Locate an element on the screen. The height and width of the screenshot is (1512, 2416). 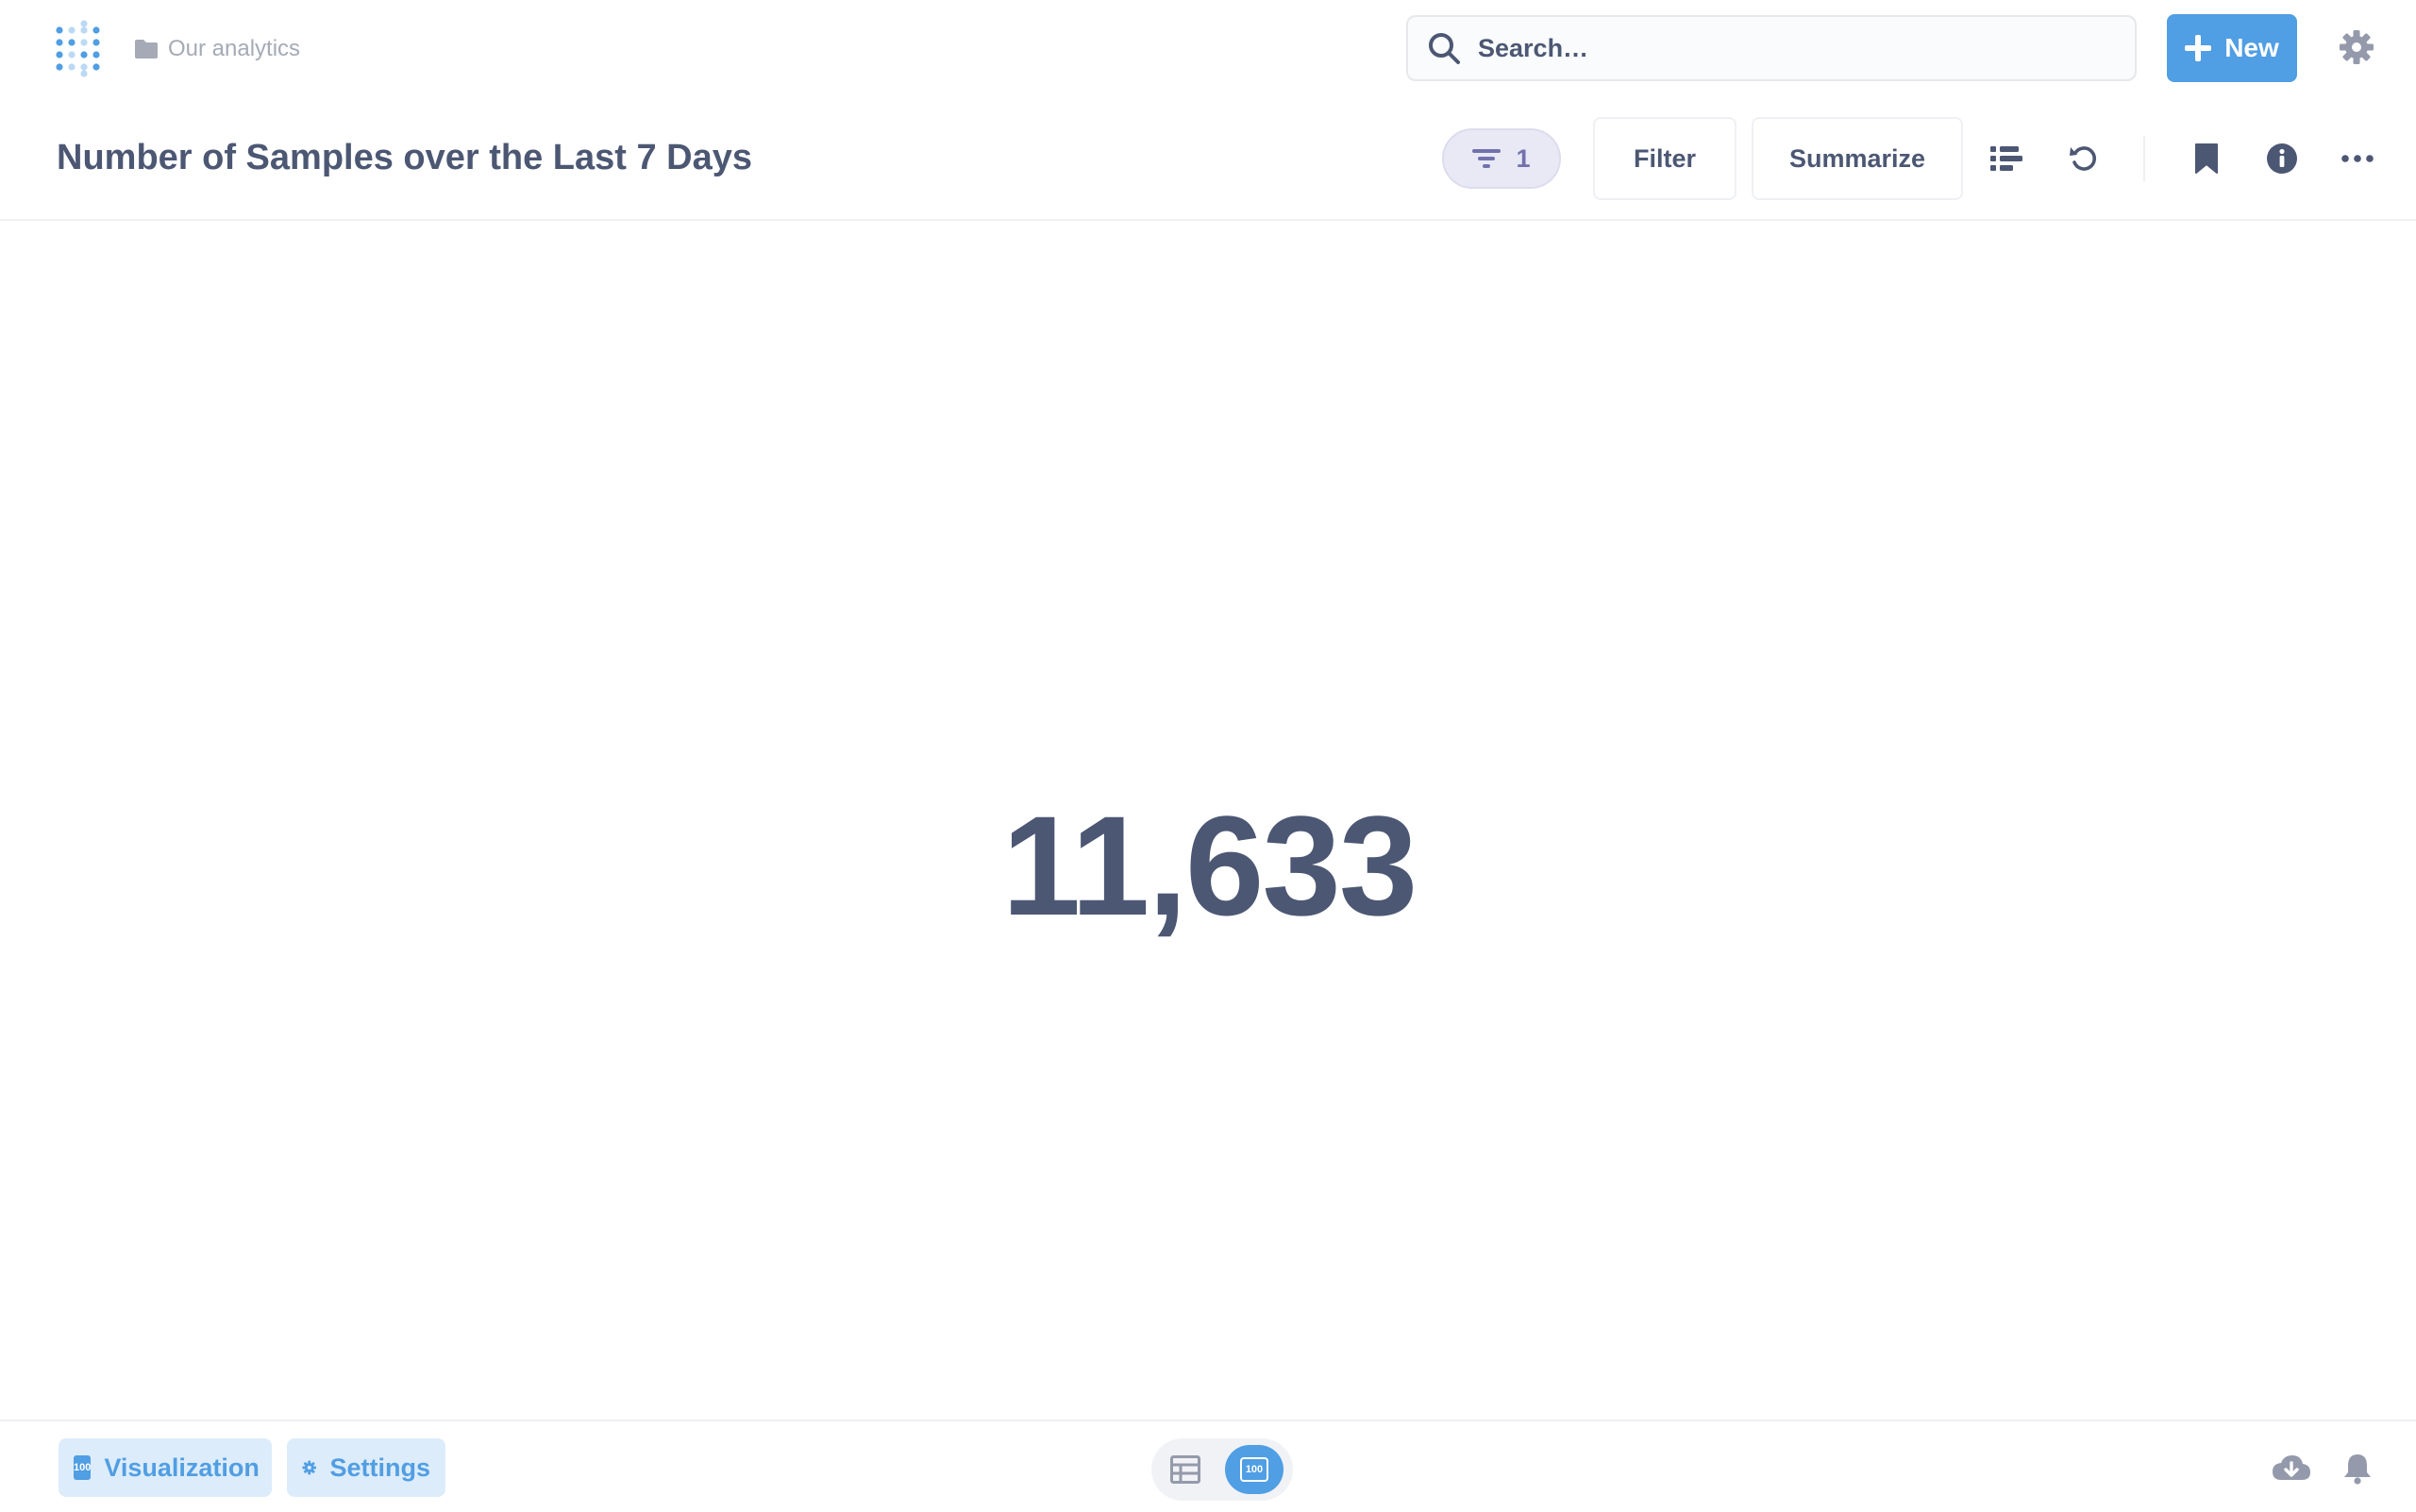
refresh-button is located at coordinates (2084, 158).